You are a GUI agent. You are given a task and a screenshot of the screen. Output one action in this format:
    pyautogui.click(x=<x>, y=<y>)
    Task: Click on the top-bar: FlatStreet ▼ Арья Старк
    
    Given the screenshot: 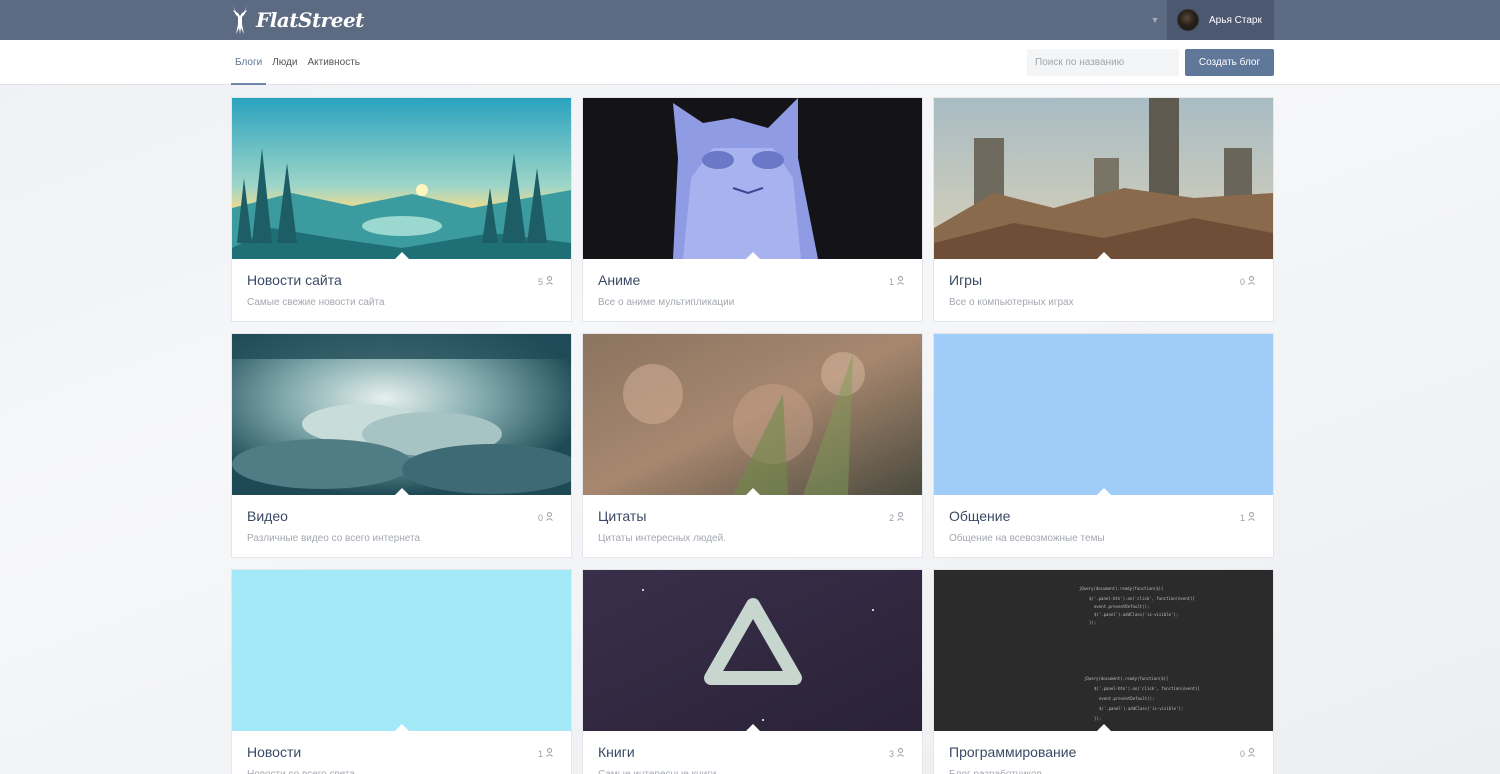 What is the action you would take?
    pyautogui.click(x=750, y=20)
    